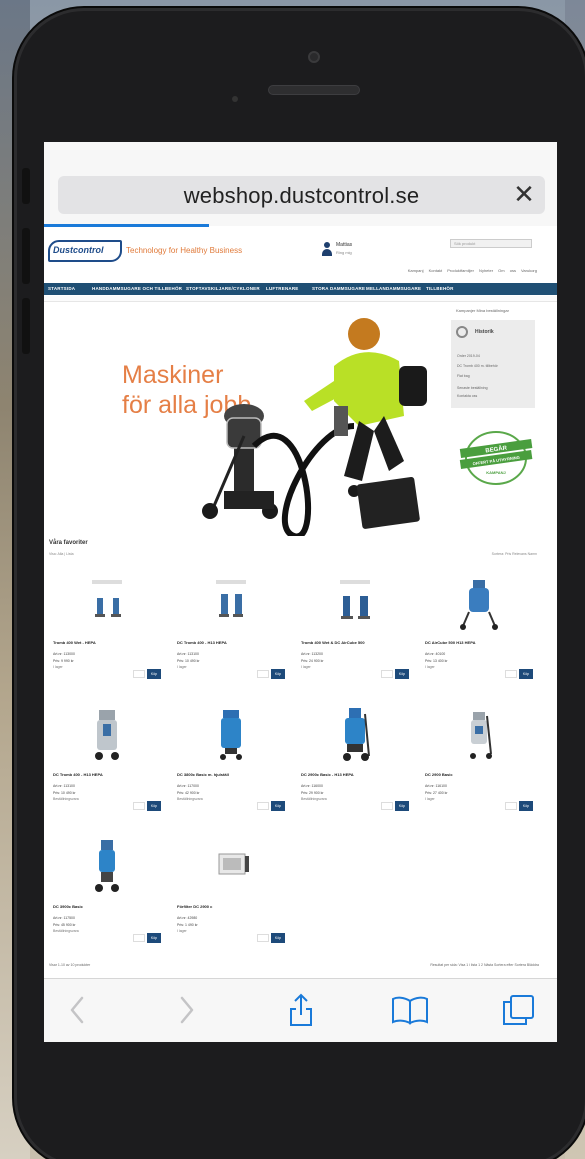  I want to click on product-name: DC 2900c Basic - H13 HEPA, so click(355, 774).